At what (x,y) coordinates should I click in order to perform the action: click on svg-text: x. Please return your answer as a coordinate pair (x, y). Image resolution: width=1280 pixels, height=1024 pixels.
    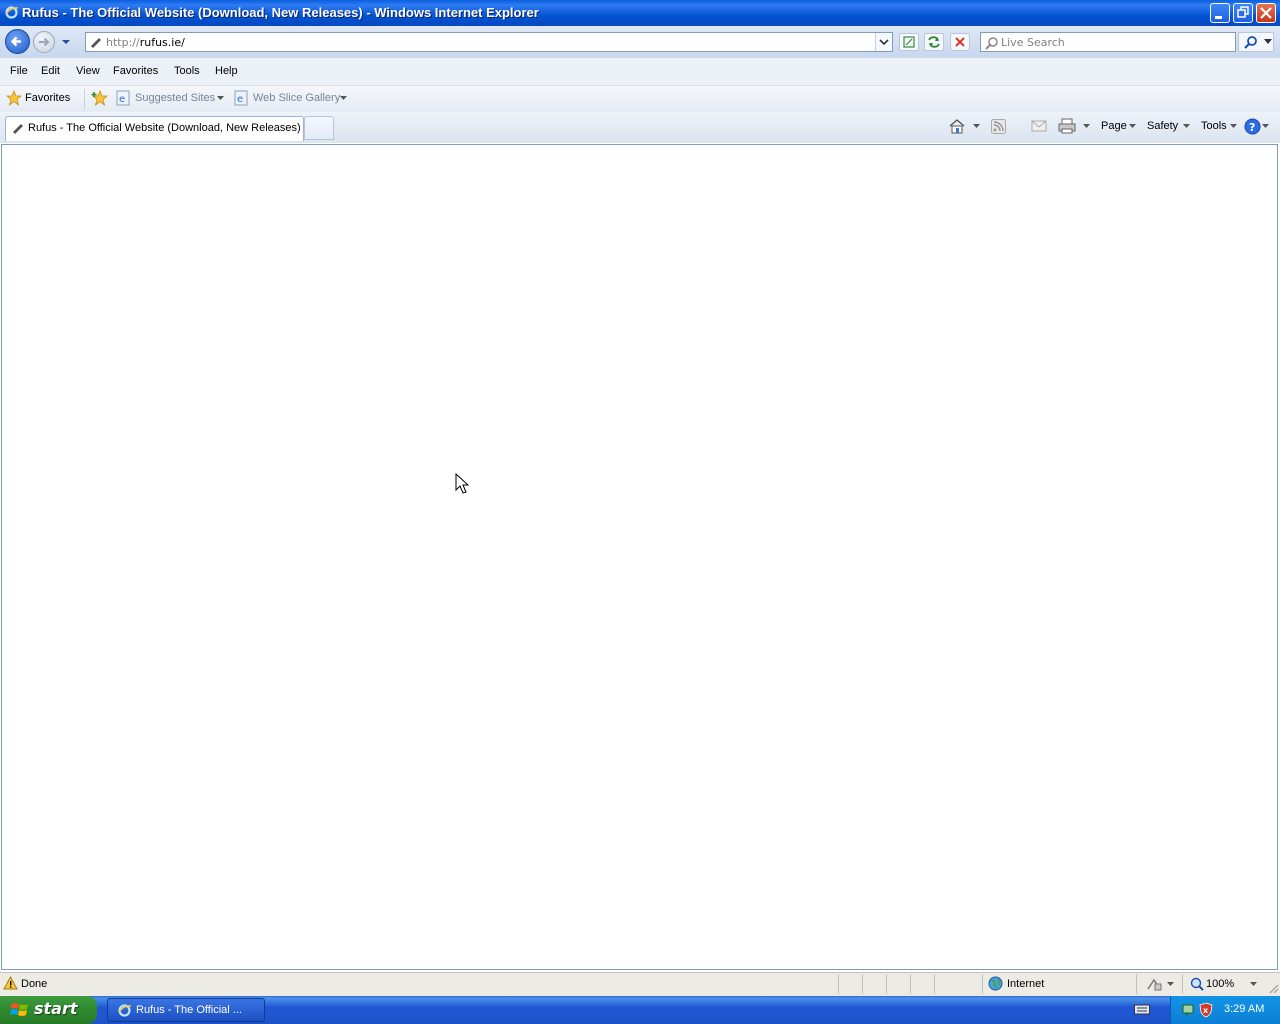
    Looking at the image, I should click on (1206, 1010).